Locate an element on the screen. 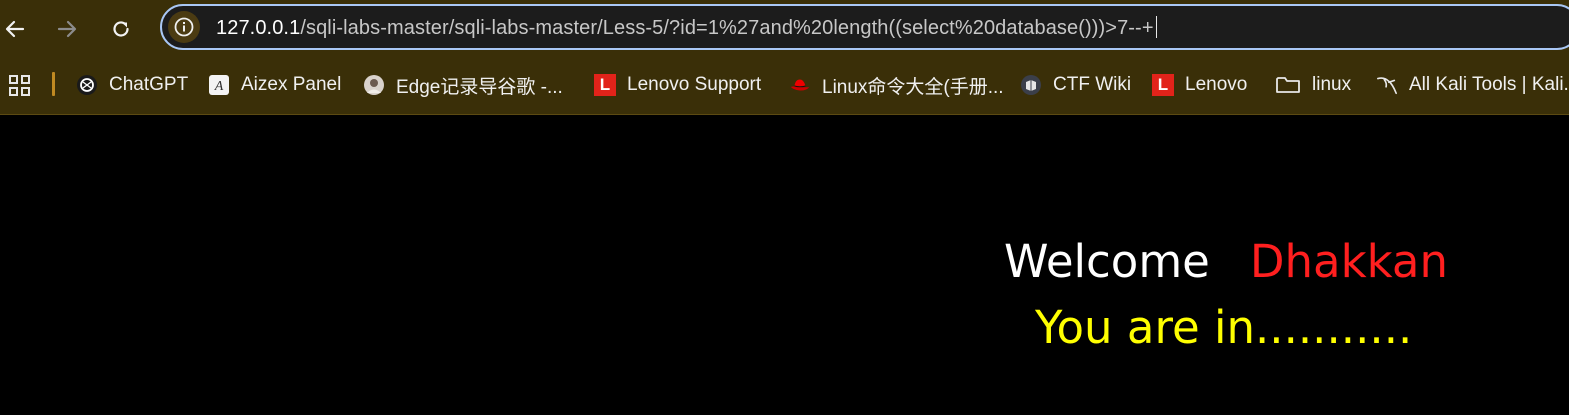  bookmark-lenovo: L Lenovo is located at coordinates (1199, 85).